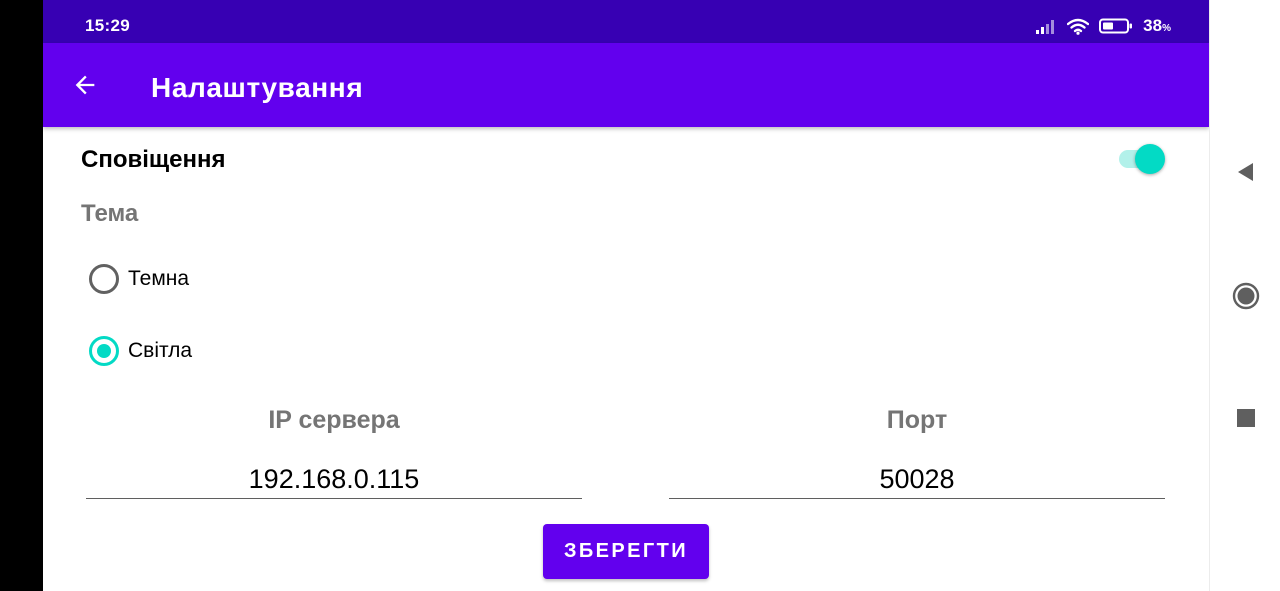  I want to click on navigation-bar, so click(1244, 295).